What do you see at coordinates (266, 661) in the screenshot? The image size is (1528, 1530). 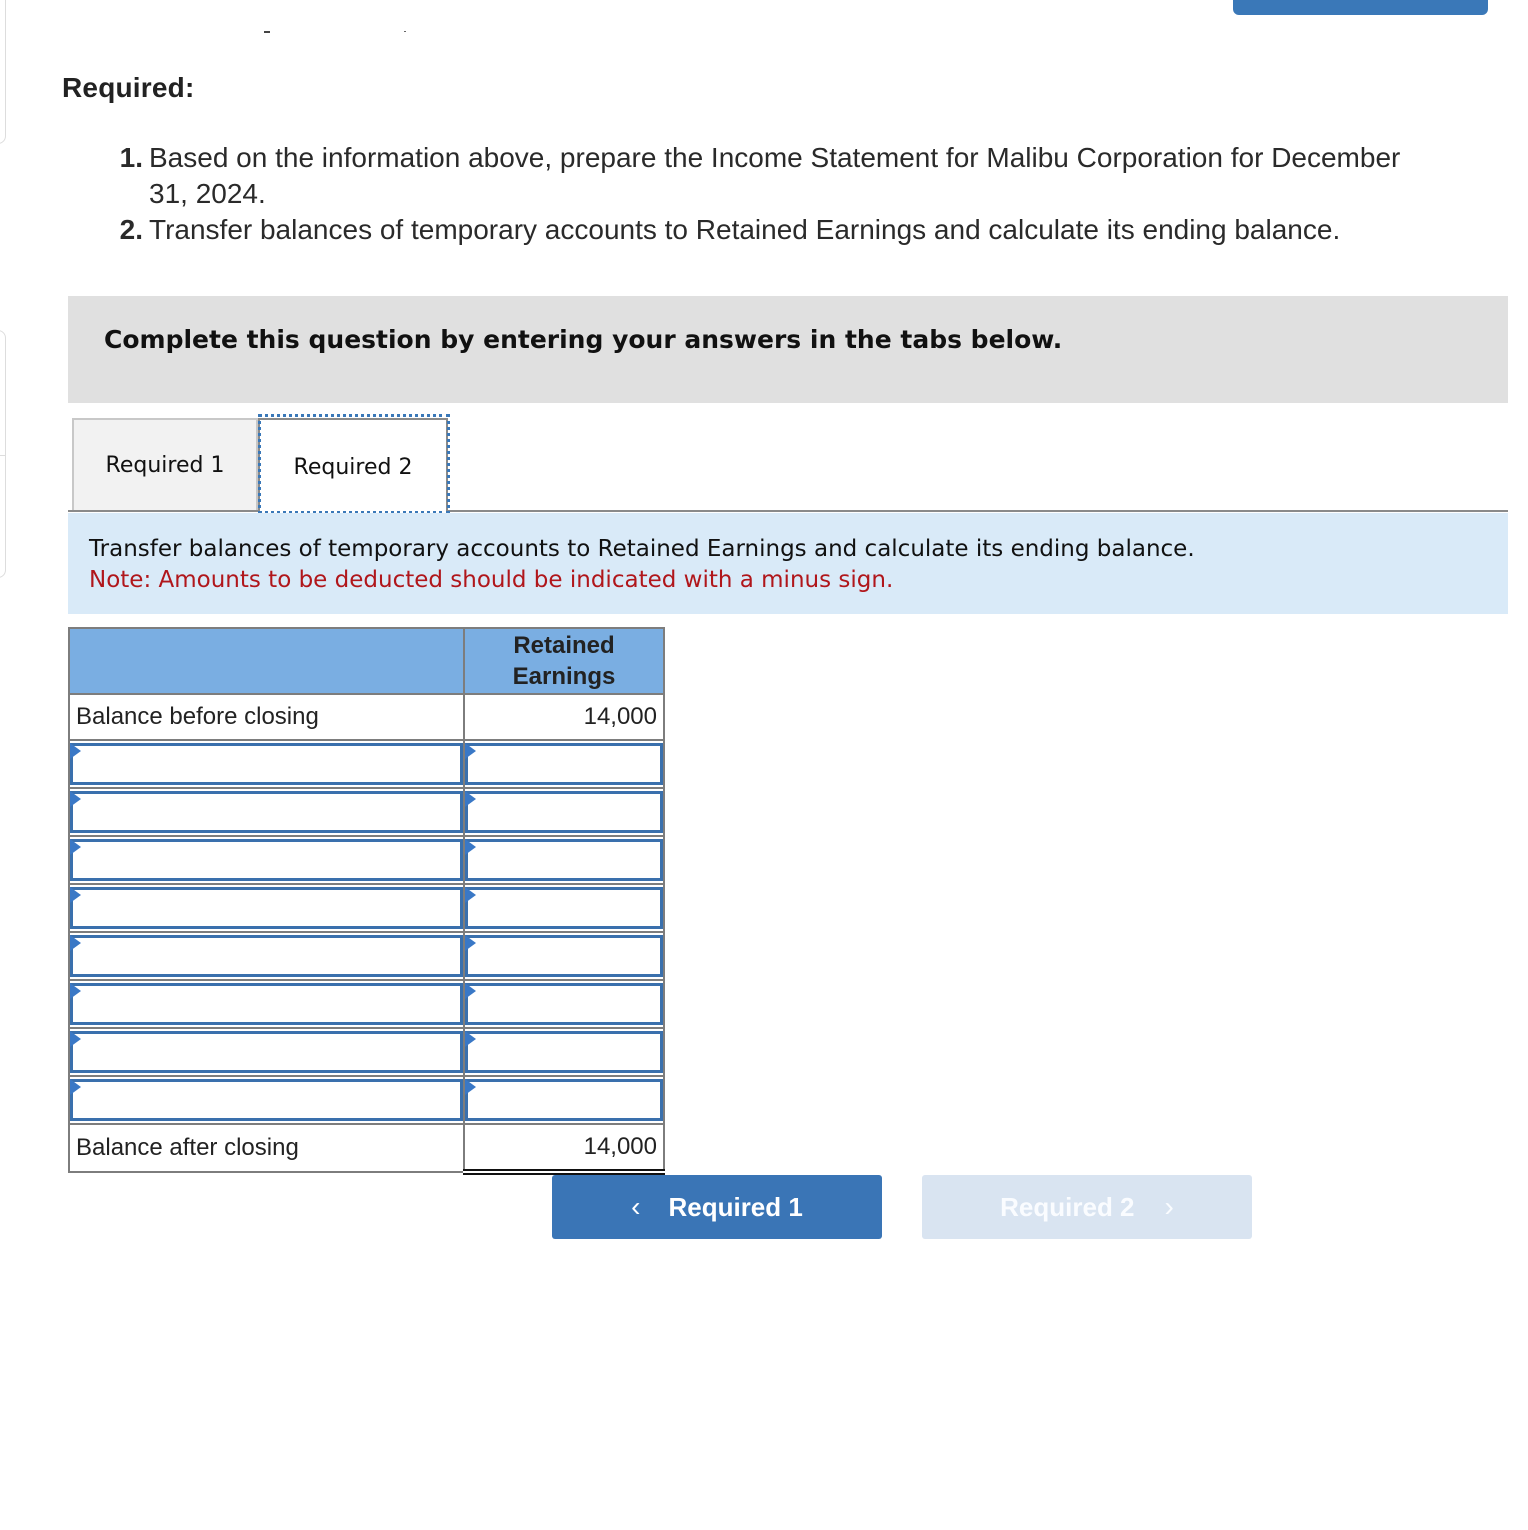 I see `header-label-cell` at bounding box center [266, 661].